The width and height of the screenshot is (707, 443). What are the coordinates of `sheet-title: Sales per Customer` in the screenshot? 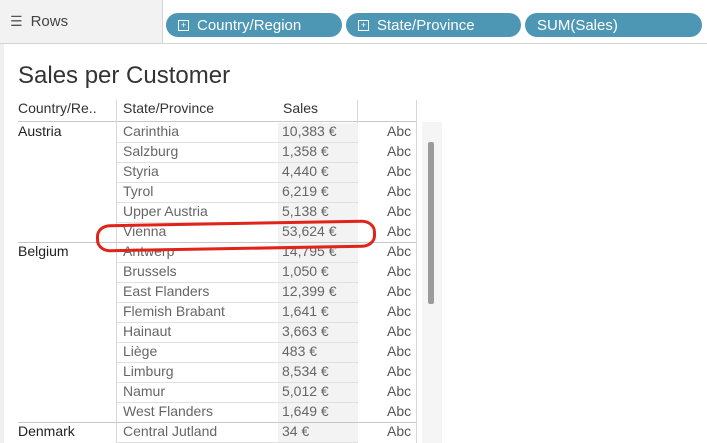 It's located at (124, 75).